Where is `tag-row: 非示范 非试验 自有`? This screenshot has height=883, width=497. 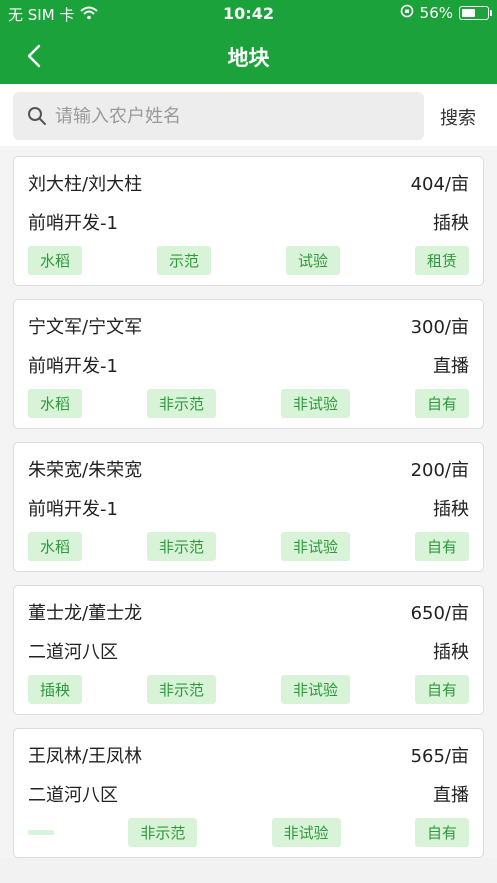
tag-row: 非示范 非试验 自有 is located at coordinates (248, 832).